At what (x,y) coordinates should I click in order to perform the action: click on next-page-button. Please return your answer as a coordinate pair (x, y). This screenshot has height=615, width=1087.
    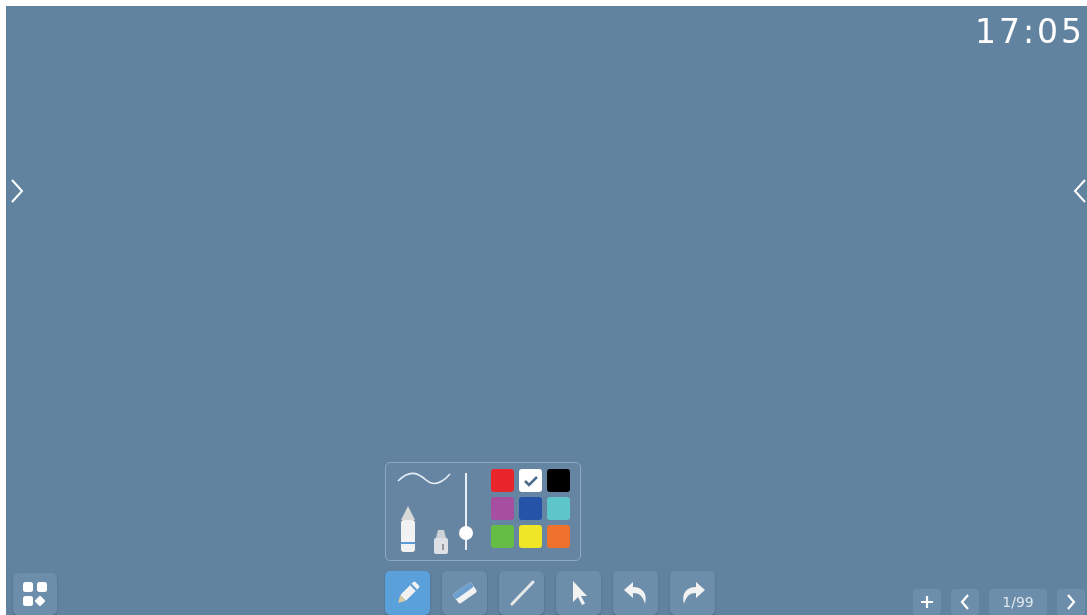
    Looking at the image, I should click on (1071, 602).